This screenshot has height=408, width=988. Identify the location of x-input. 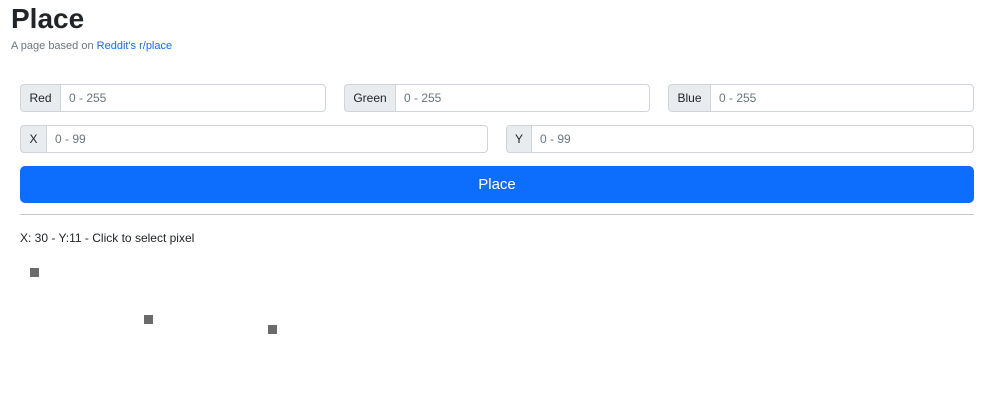
(267, 139).